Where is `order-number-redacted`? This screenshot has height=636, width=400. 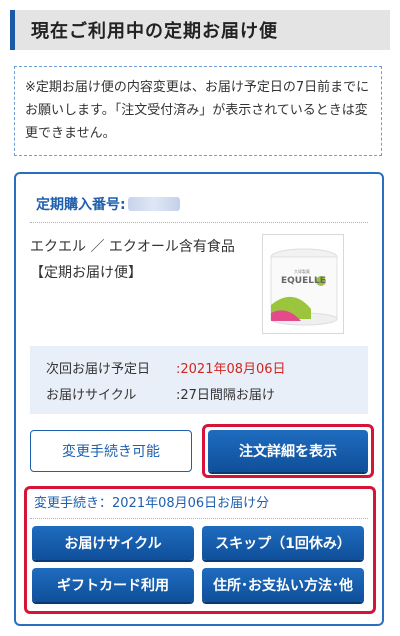 order-number-redacted is located at coordinates (153, 204).